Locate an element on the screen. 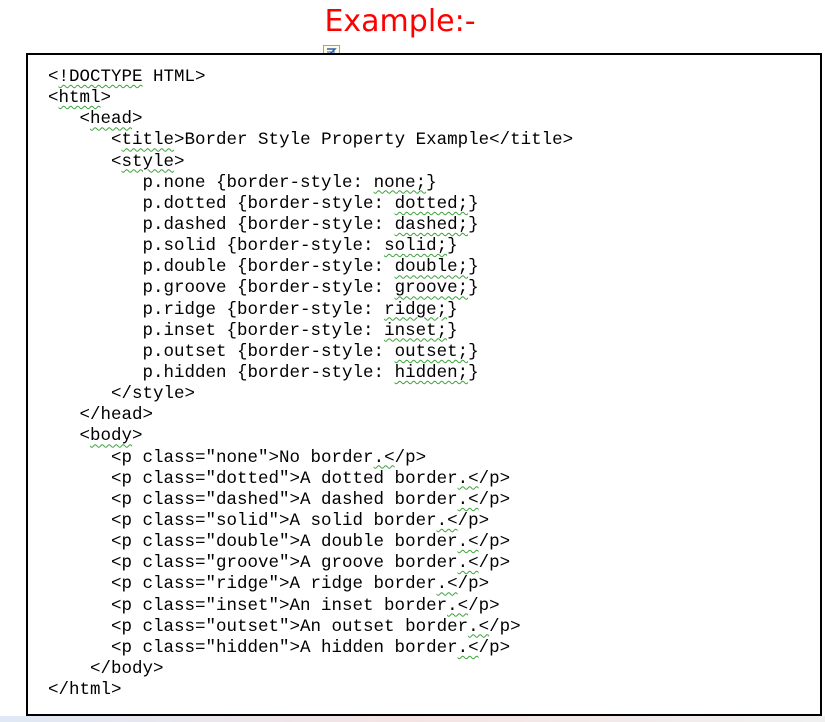 Image resolution: width=825 pixels, height=722 pixels. code-line: <html> is located at coordinates (310, 98).